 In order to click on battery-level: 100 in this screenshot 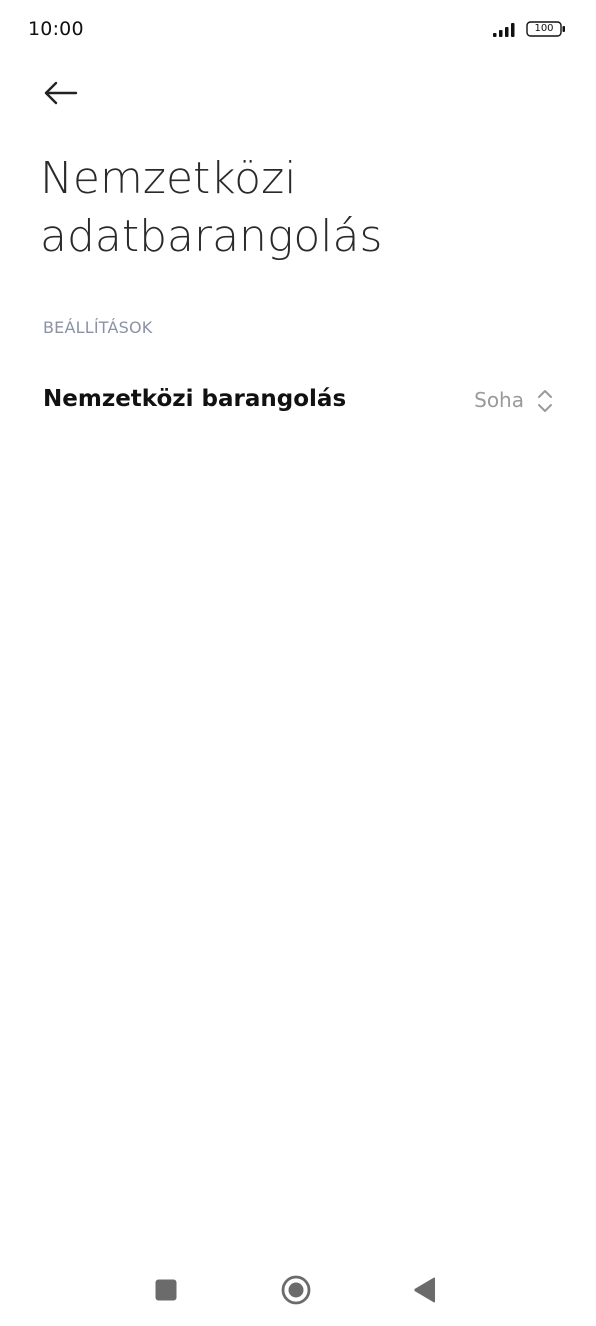, I will do `click(544, 28)`.